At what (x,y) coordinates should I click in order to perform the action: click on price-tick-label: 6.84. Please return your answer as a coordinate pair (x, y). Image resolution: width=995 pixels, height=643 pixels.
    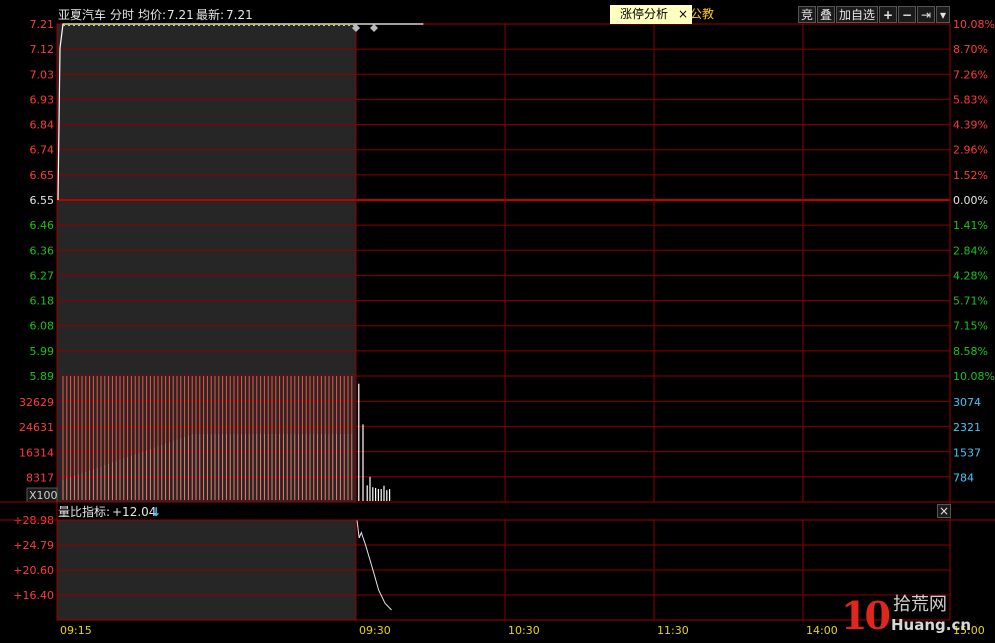
    Looking at the image, I should click on (42, 125).